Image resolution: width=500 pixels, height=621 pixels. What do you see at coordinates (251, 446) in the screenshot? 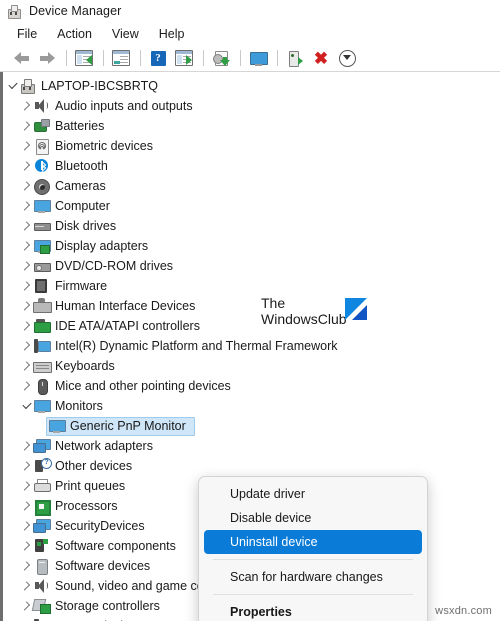
I see `tree-item: Network adapters` at bounding box center [251, 446].